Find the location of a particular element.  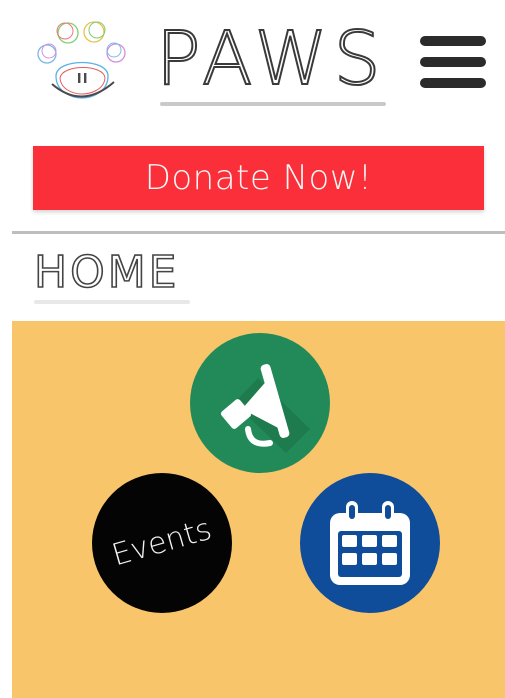

events-label: Events is located at coordinates (162, 542).